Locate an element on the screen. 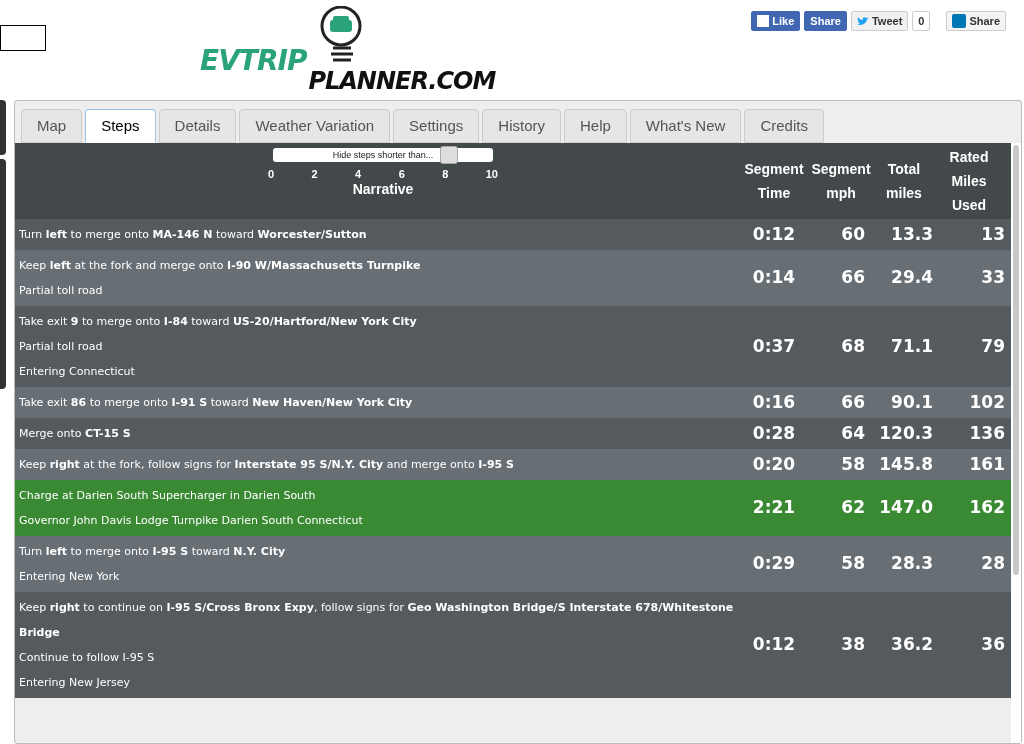 The width and height of the screenshot is (1024, 744). tab: Map is located at coordinates (52, 126).